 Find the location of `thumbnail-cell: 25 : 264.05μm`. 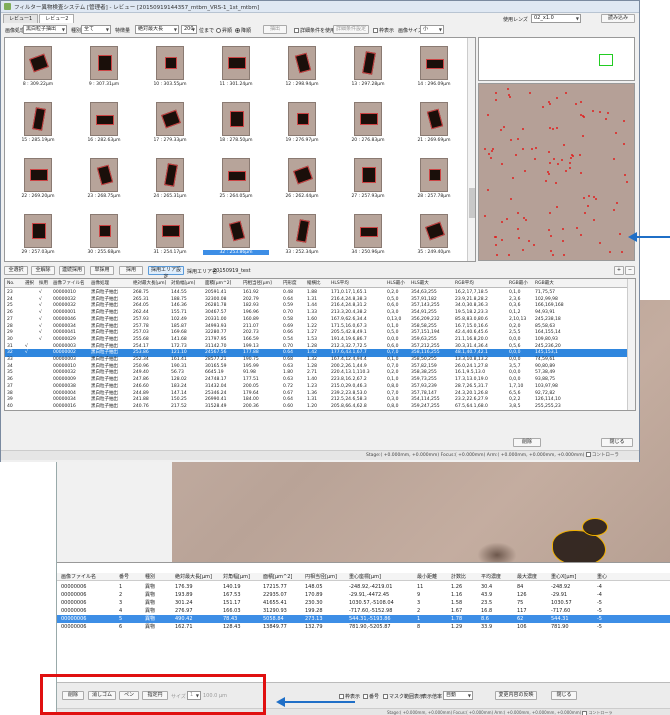

thumbnail-cell: 25 : 264.05μm is located at coordinates (236, 180).